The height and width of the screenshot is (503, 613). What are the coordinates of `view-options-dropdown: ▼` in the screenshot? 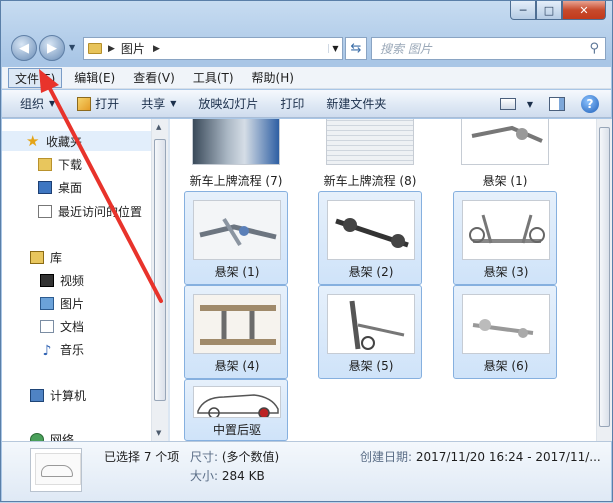 It's located at (530, 104).